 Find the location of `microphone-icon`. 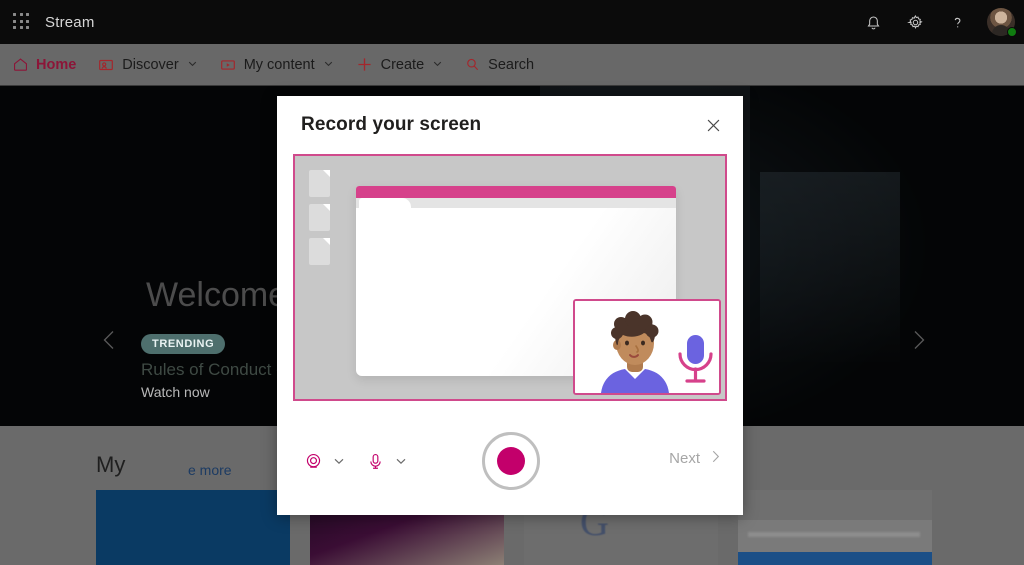

microphone-icon is located at coordinates (375, 461).